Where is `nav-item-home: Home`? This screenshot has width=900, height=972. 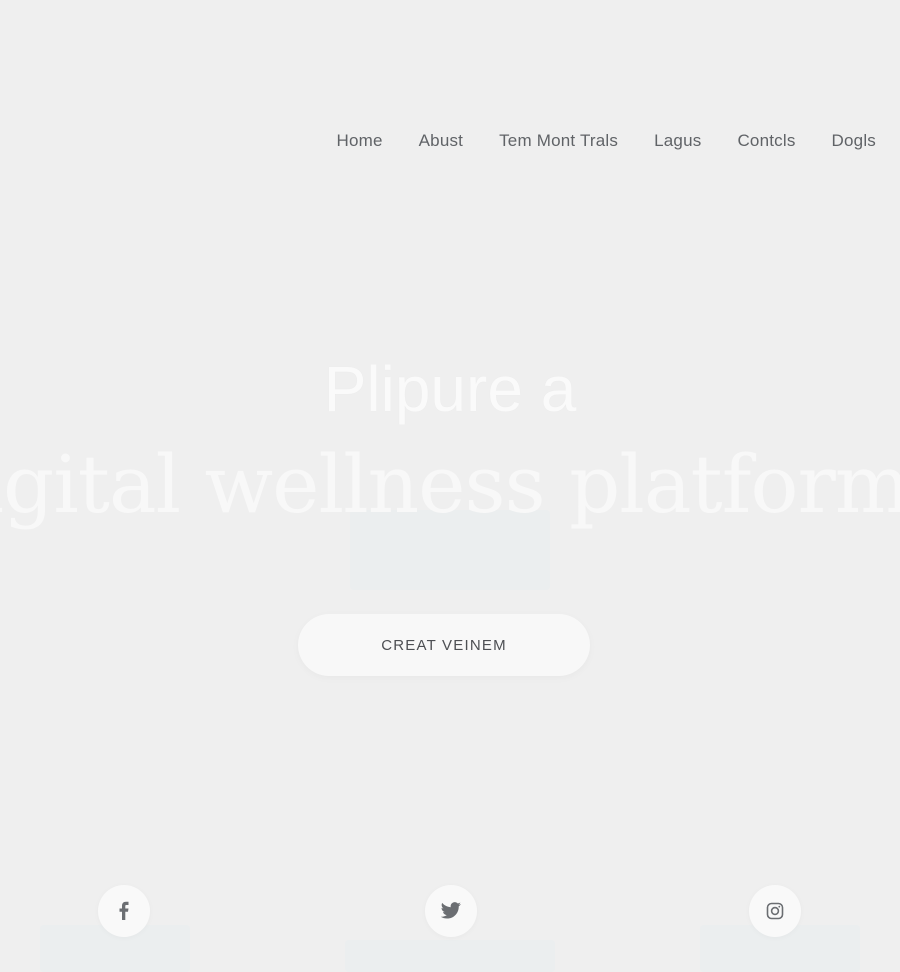 nav-item-home: Home is located at coordinates (359, 141).